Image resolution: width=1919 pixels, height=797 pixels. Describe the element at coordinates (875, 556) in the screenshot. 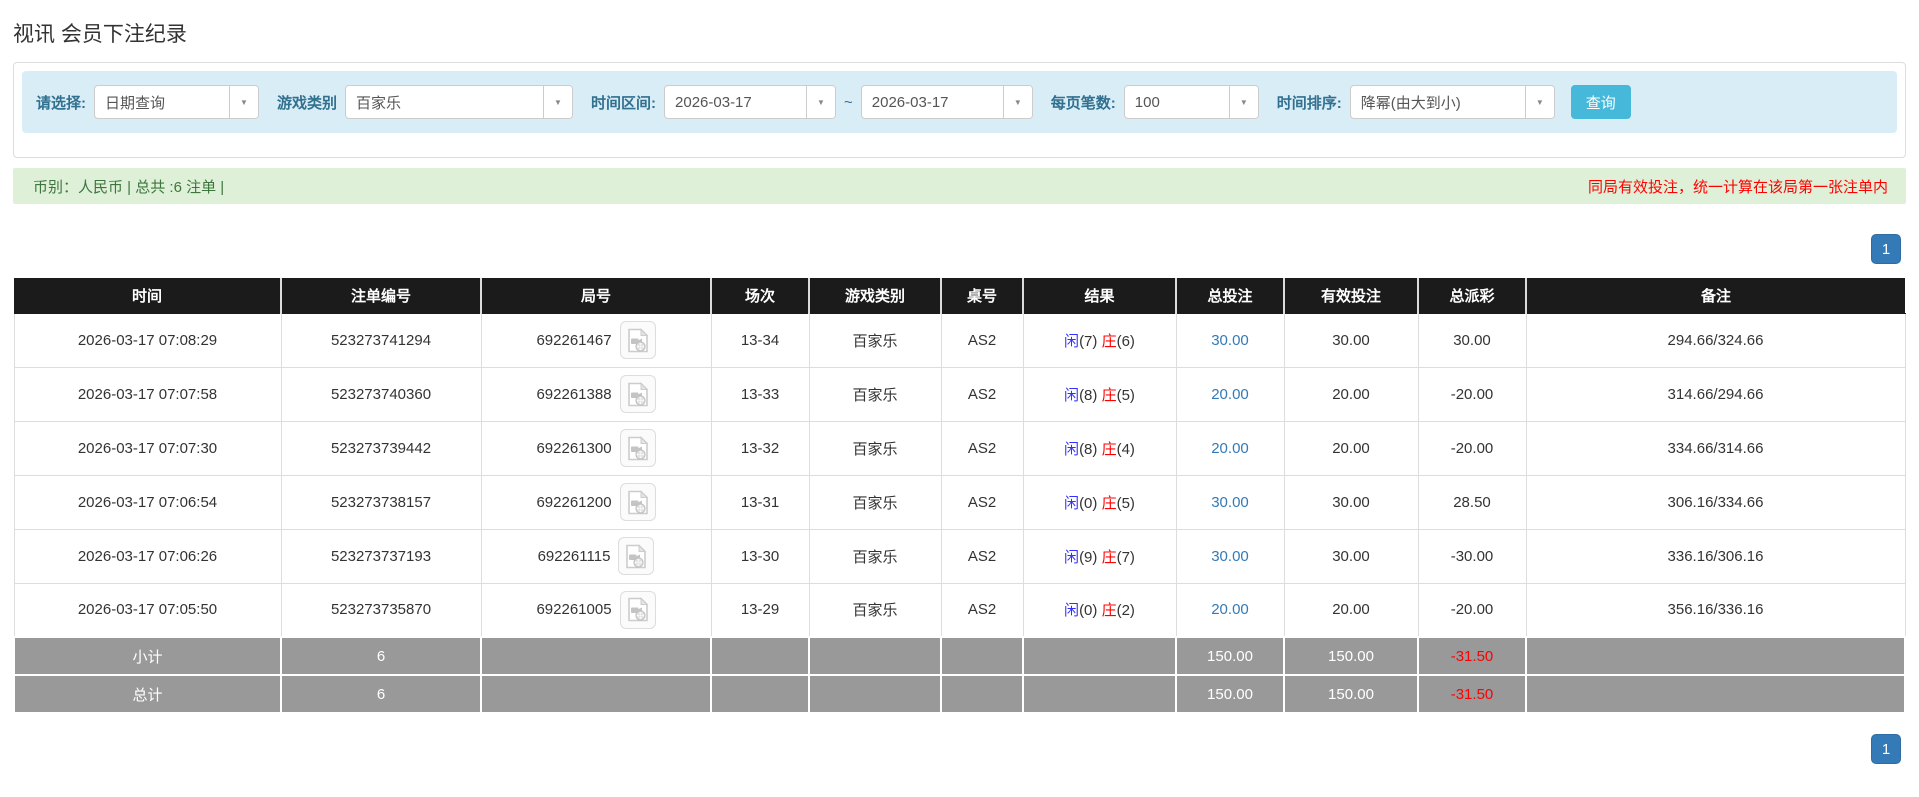

I see `cell-game: 百家乐` at that location.